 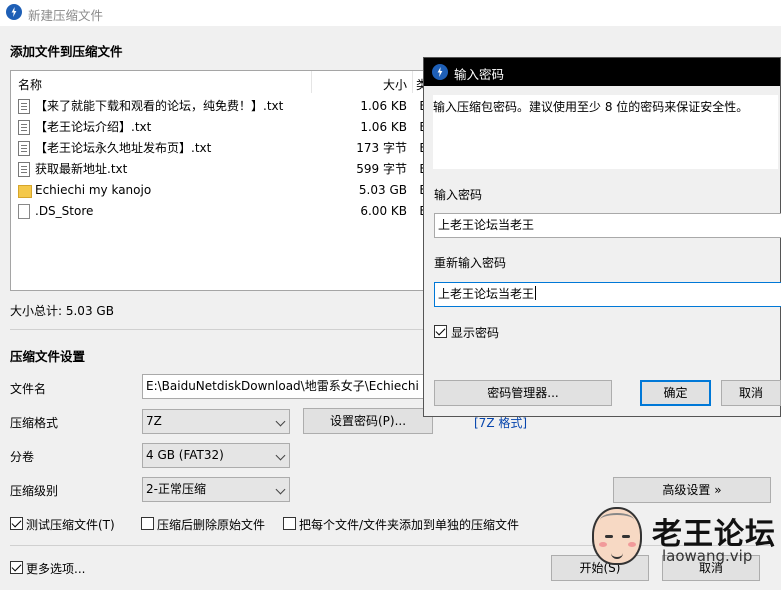 I want to click on old-man-face-icon, so click(x=617, y=536).